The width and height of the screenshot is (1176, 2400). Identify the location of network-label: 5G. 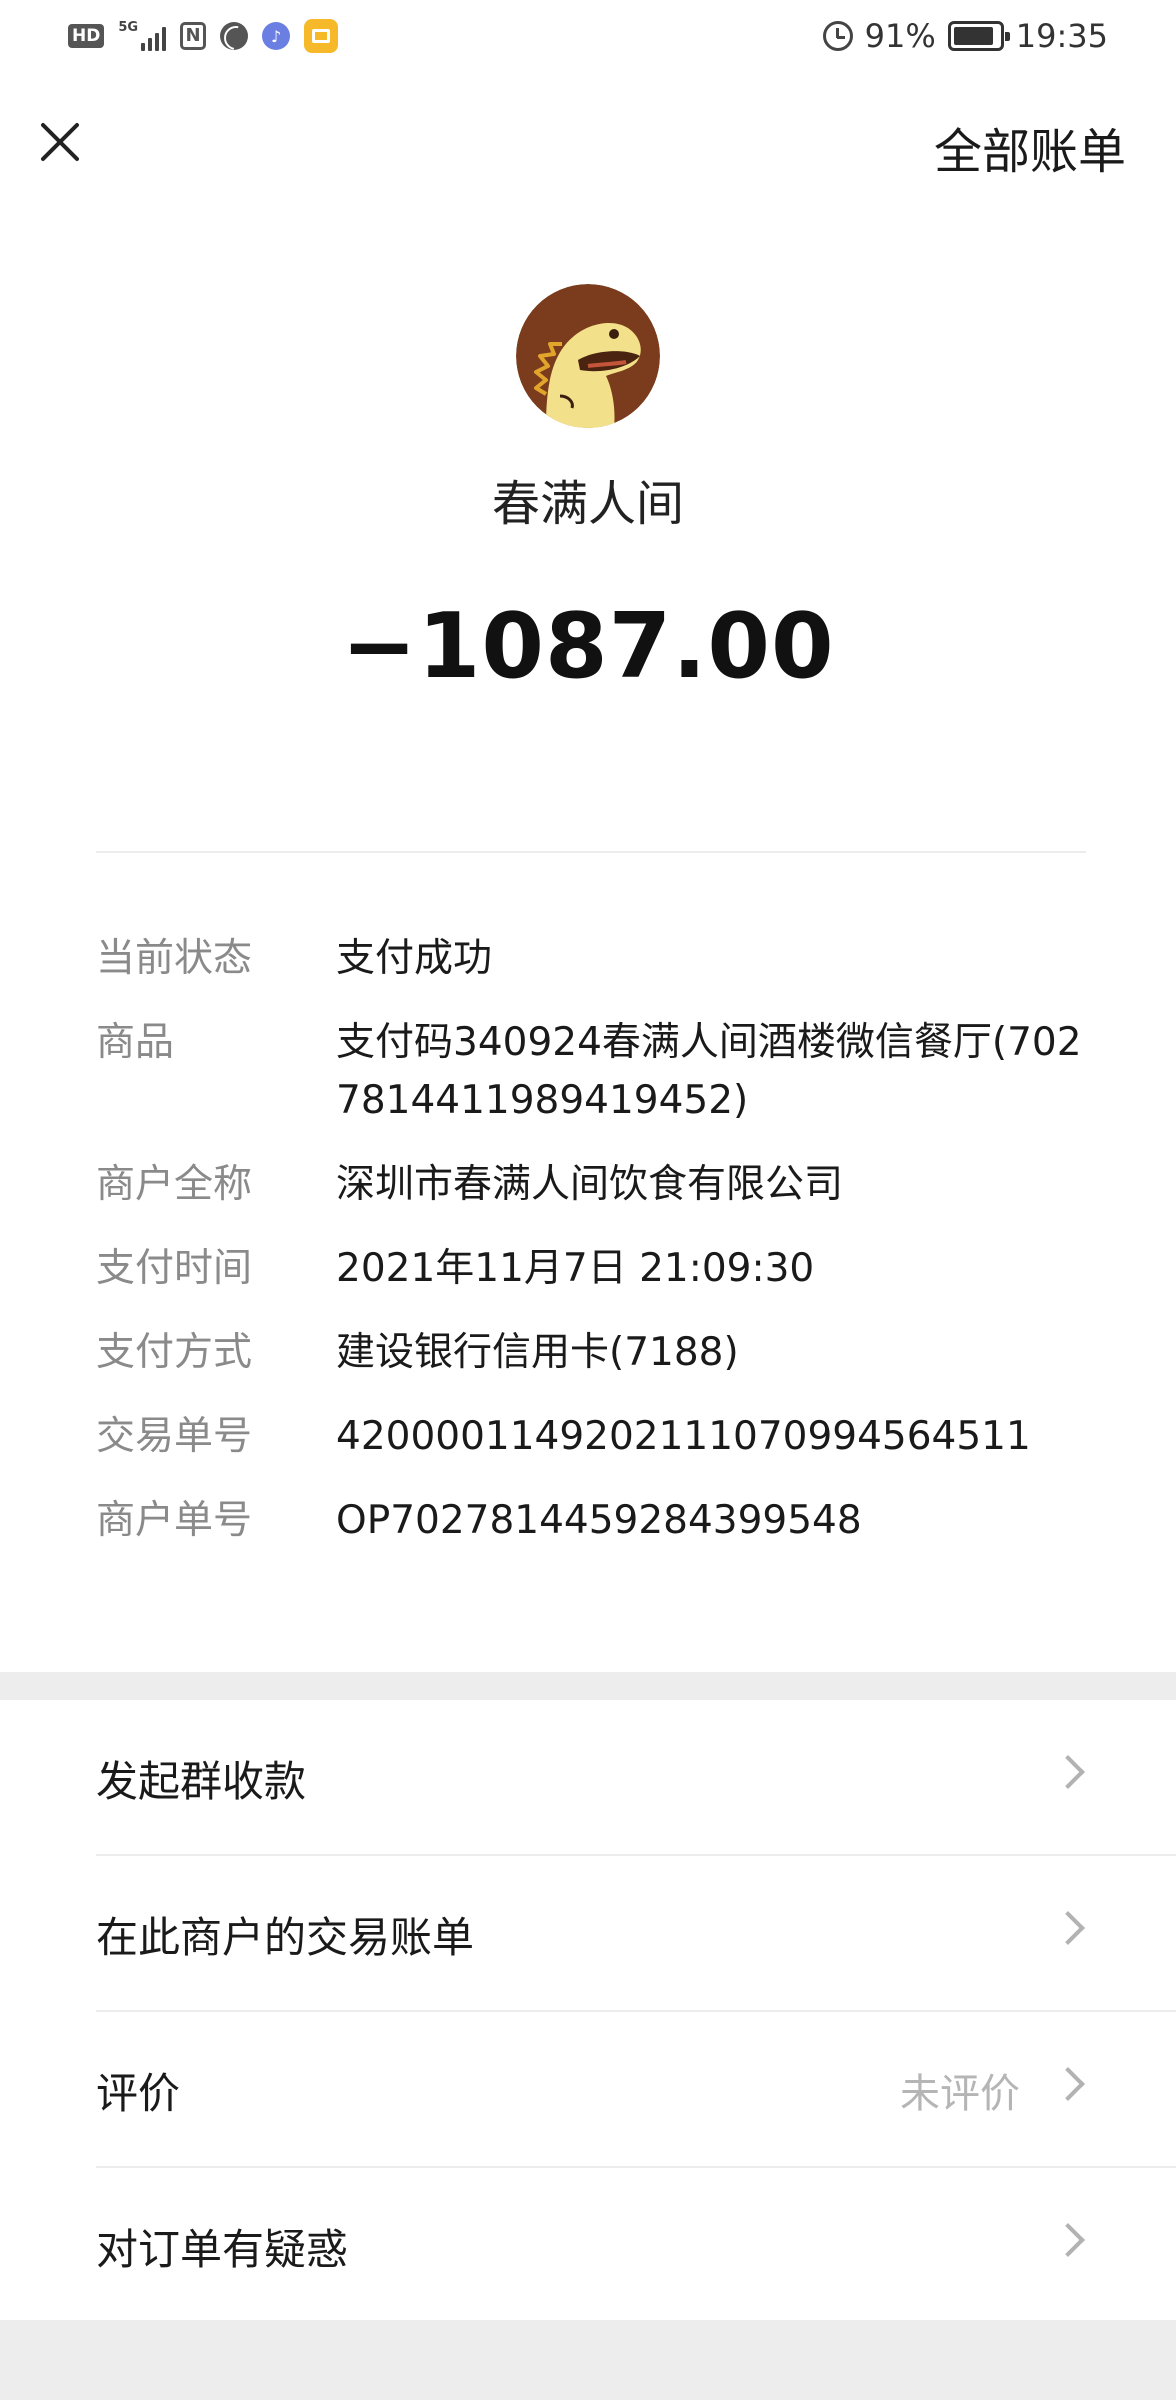
(128, 27).